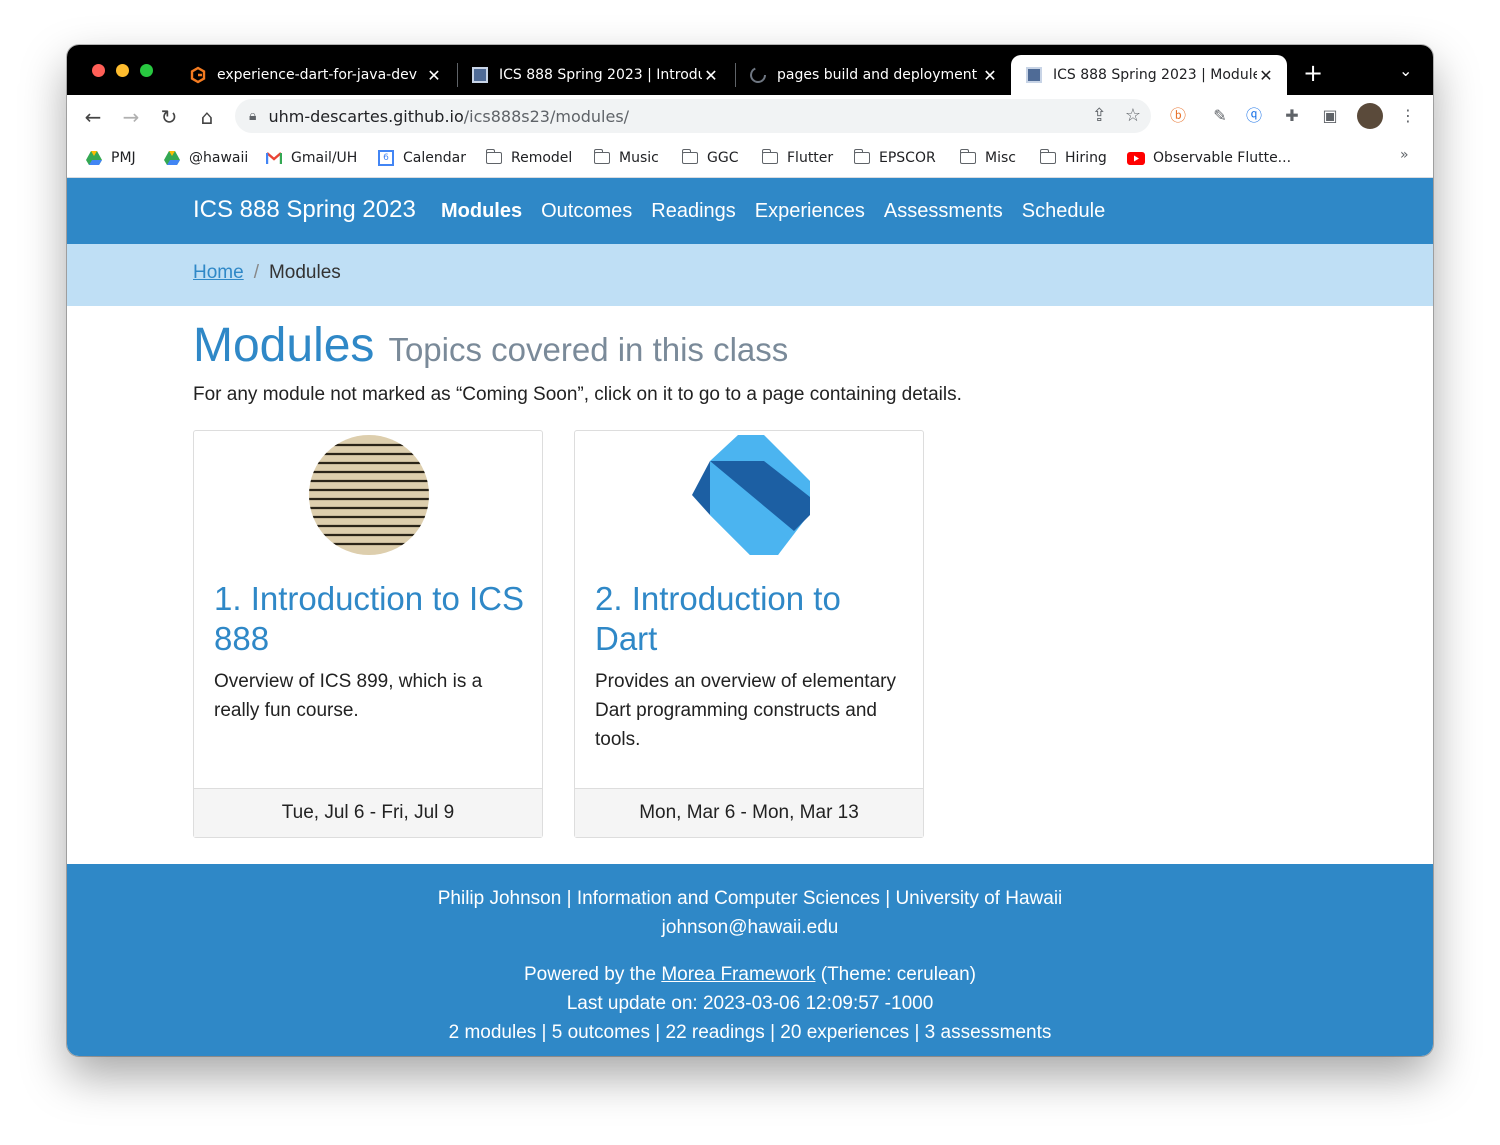  I want to click on bookmark-folder-hiring: Hiring, so click(1073, 158).